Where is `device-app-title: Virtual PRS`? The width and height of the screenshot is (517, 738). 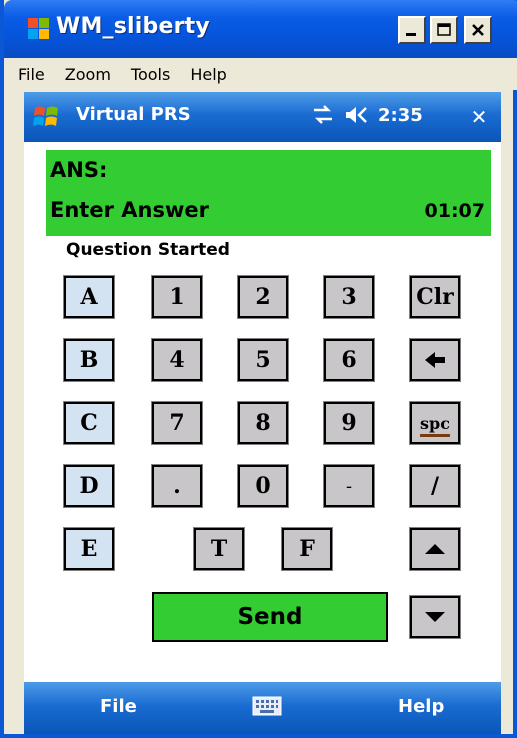 device-app-title: Virtual PRS is located at coordinates (133, 114).